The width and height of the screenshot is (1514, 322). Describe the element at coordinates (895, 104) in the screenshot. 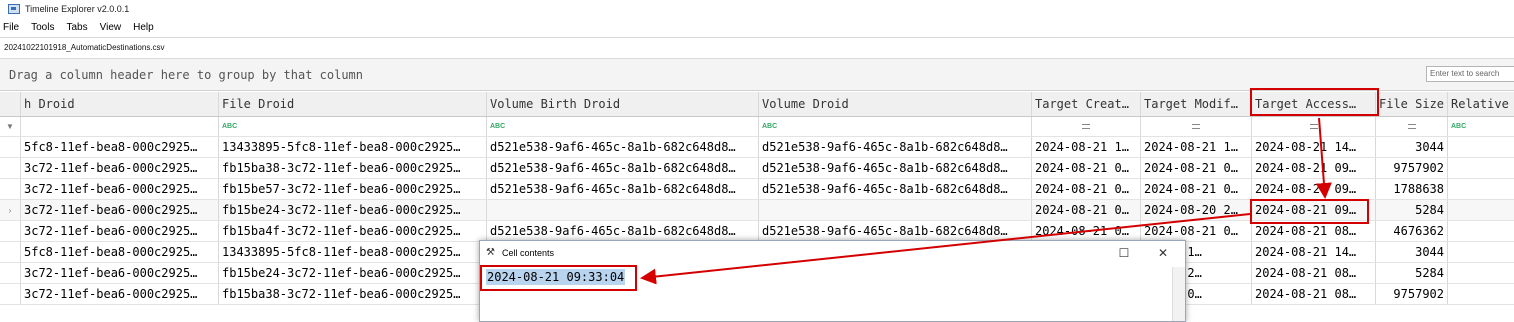

I see `column-header: Volume Droid` at that location.